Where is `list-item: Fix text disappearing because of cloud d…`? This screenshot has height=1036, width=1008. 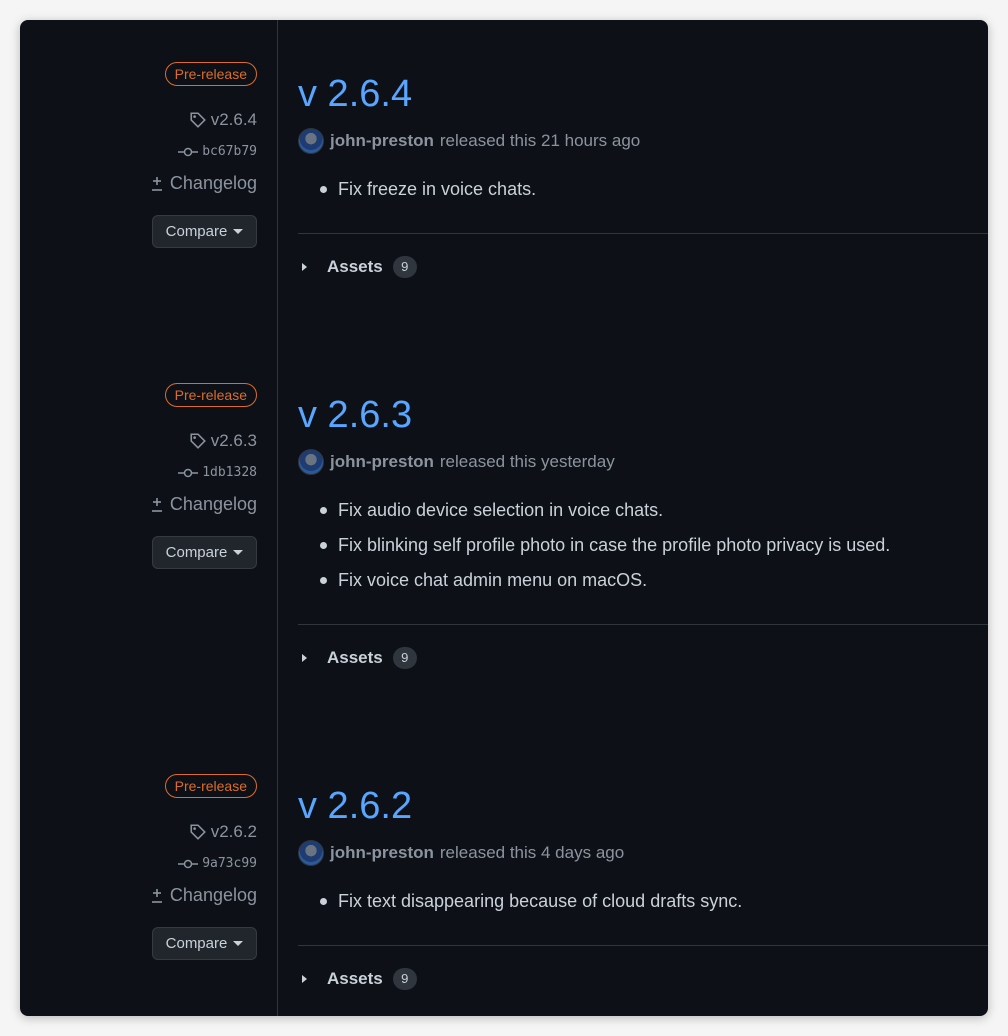 list-item: Fix text disappearing because of cloud d… is located at coordinates (530, 906).